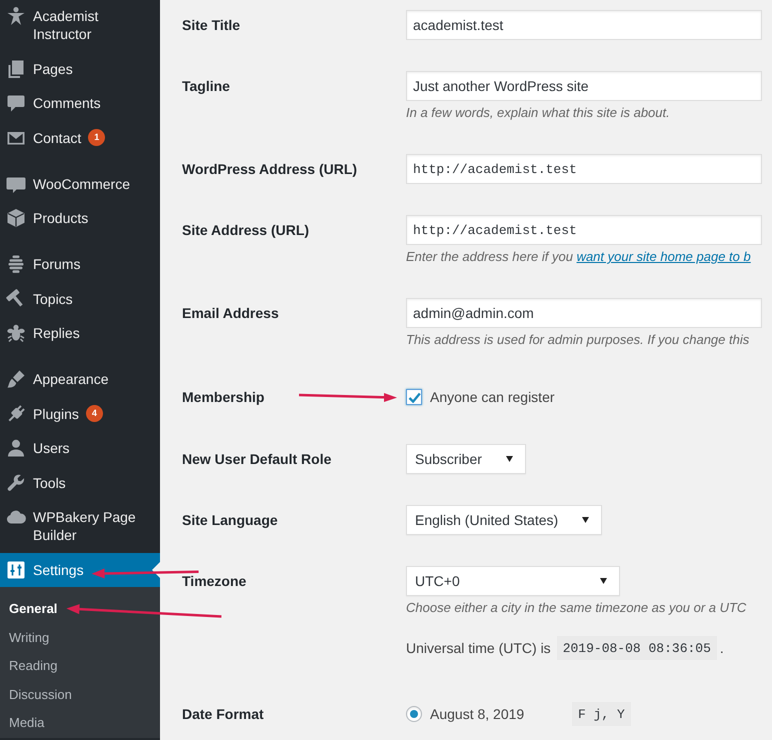 The width and height of the screenshot is (772, 740). Describe the element at coordinates (80, 638) in the screenshot. I see `submenu-item: Writing` at that location.